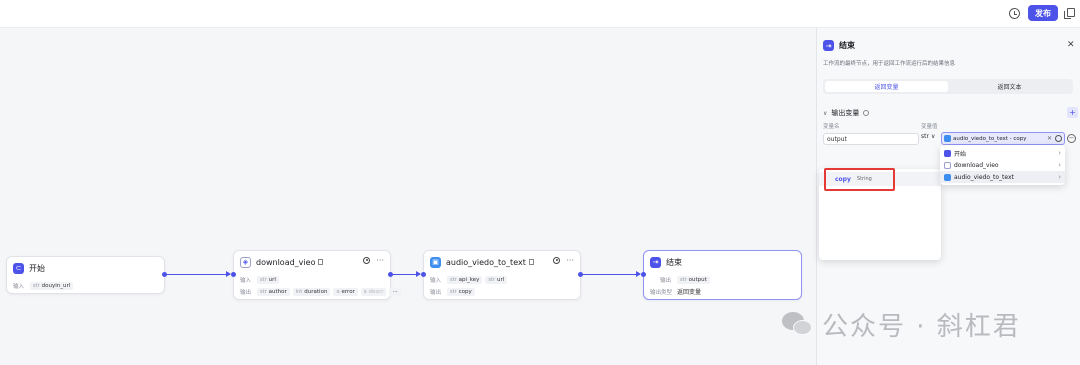 The height and width of the screenshot is (365, 1080). What do you see at coordinates (85, 275) in the screenshot?
I see `start-node: ⊂ 开始 输入 str douyin_url` at bounding box center [85, 275].